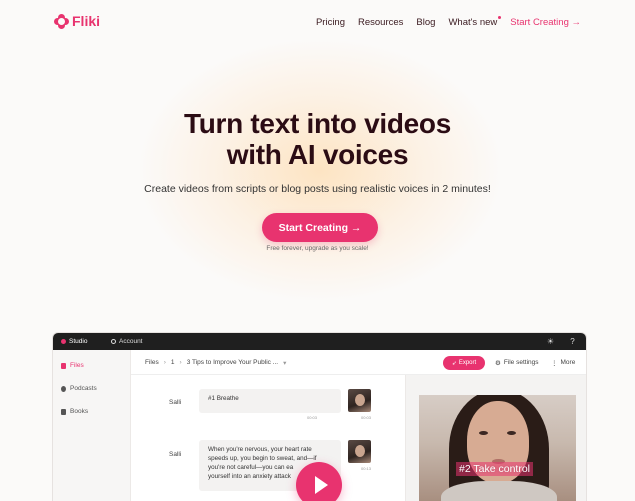 The image size is (635, 501). What do you see at coordinates (497, 448) in the screenshot?
I see `video-preview: #2 Take control` at bounding box center [497, 448].